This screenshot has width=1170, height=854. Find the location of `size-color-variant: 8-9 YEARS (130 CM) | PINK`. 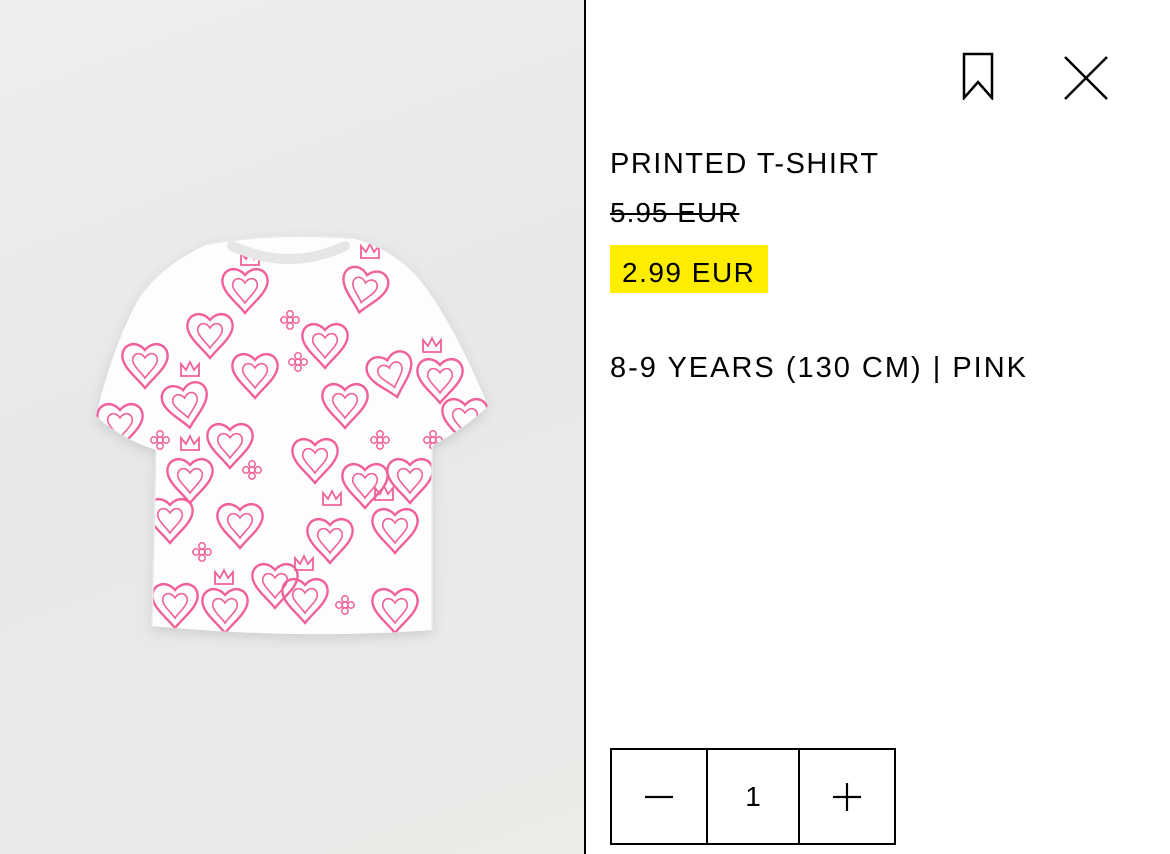

size-color-variant: 8-9 YEARS (130 CM) | PINK is located at coordinates (819, 368).